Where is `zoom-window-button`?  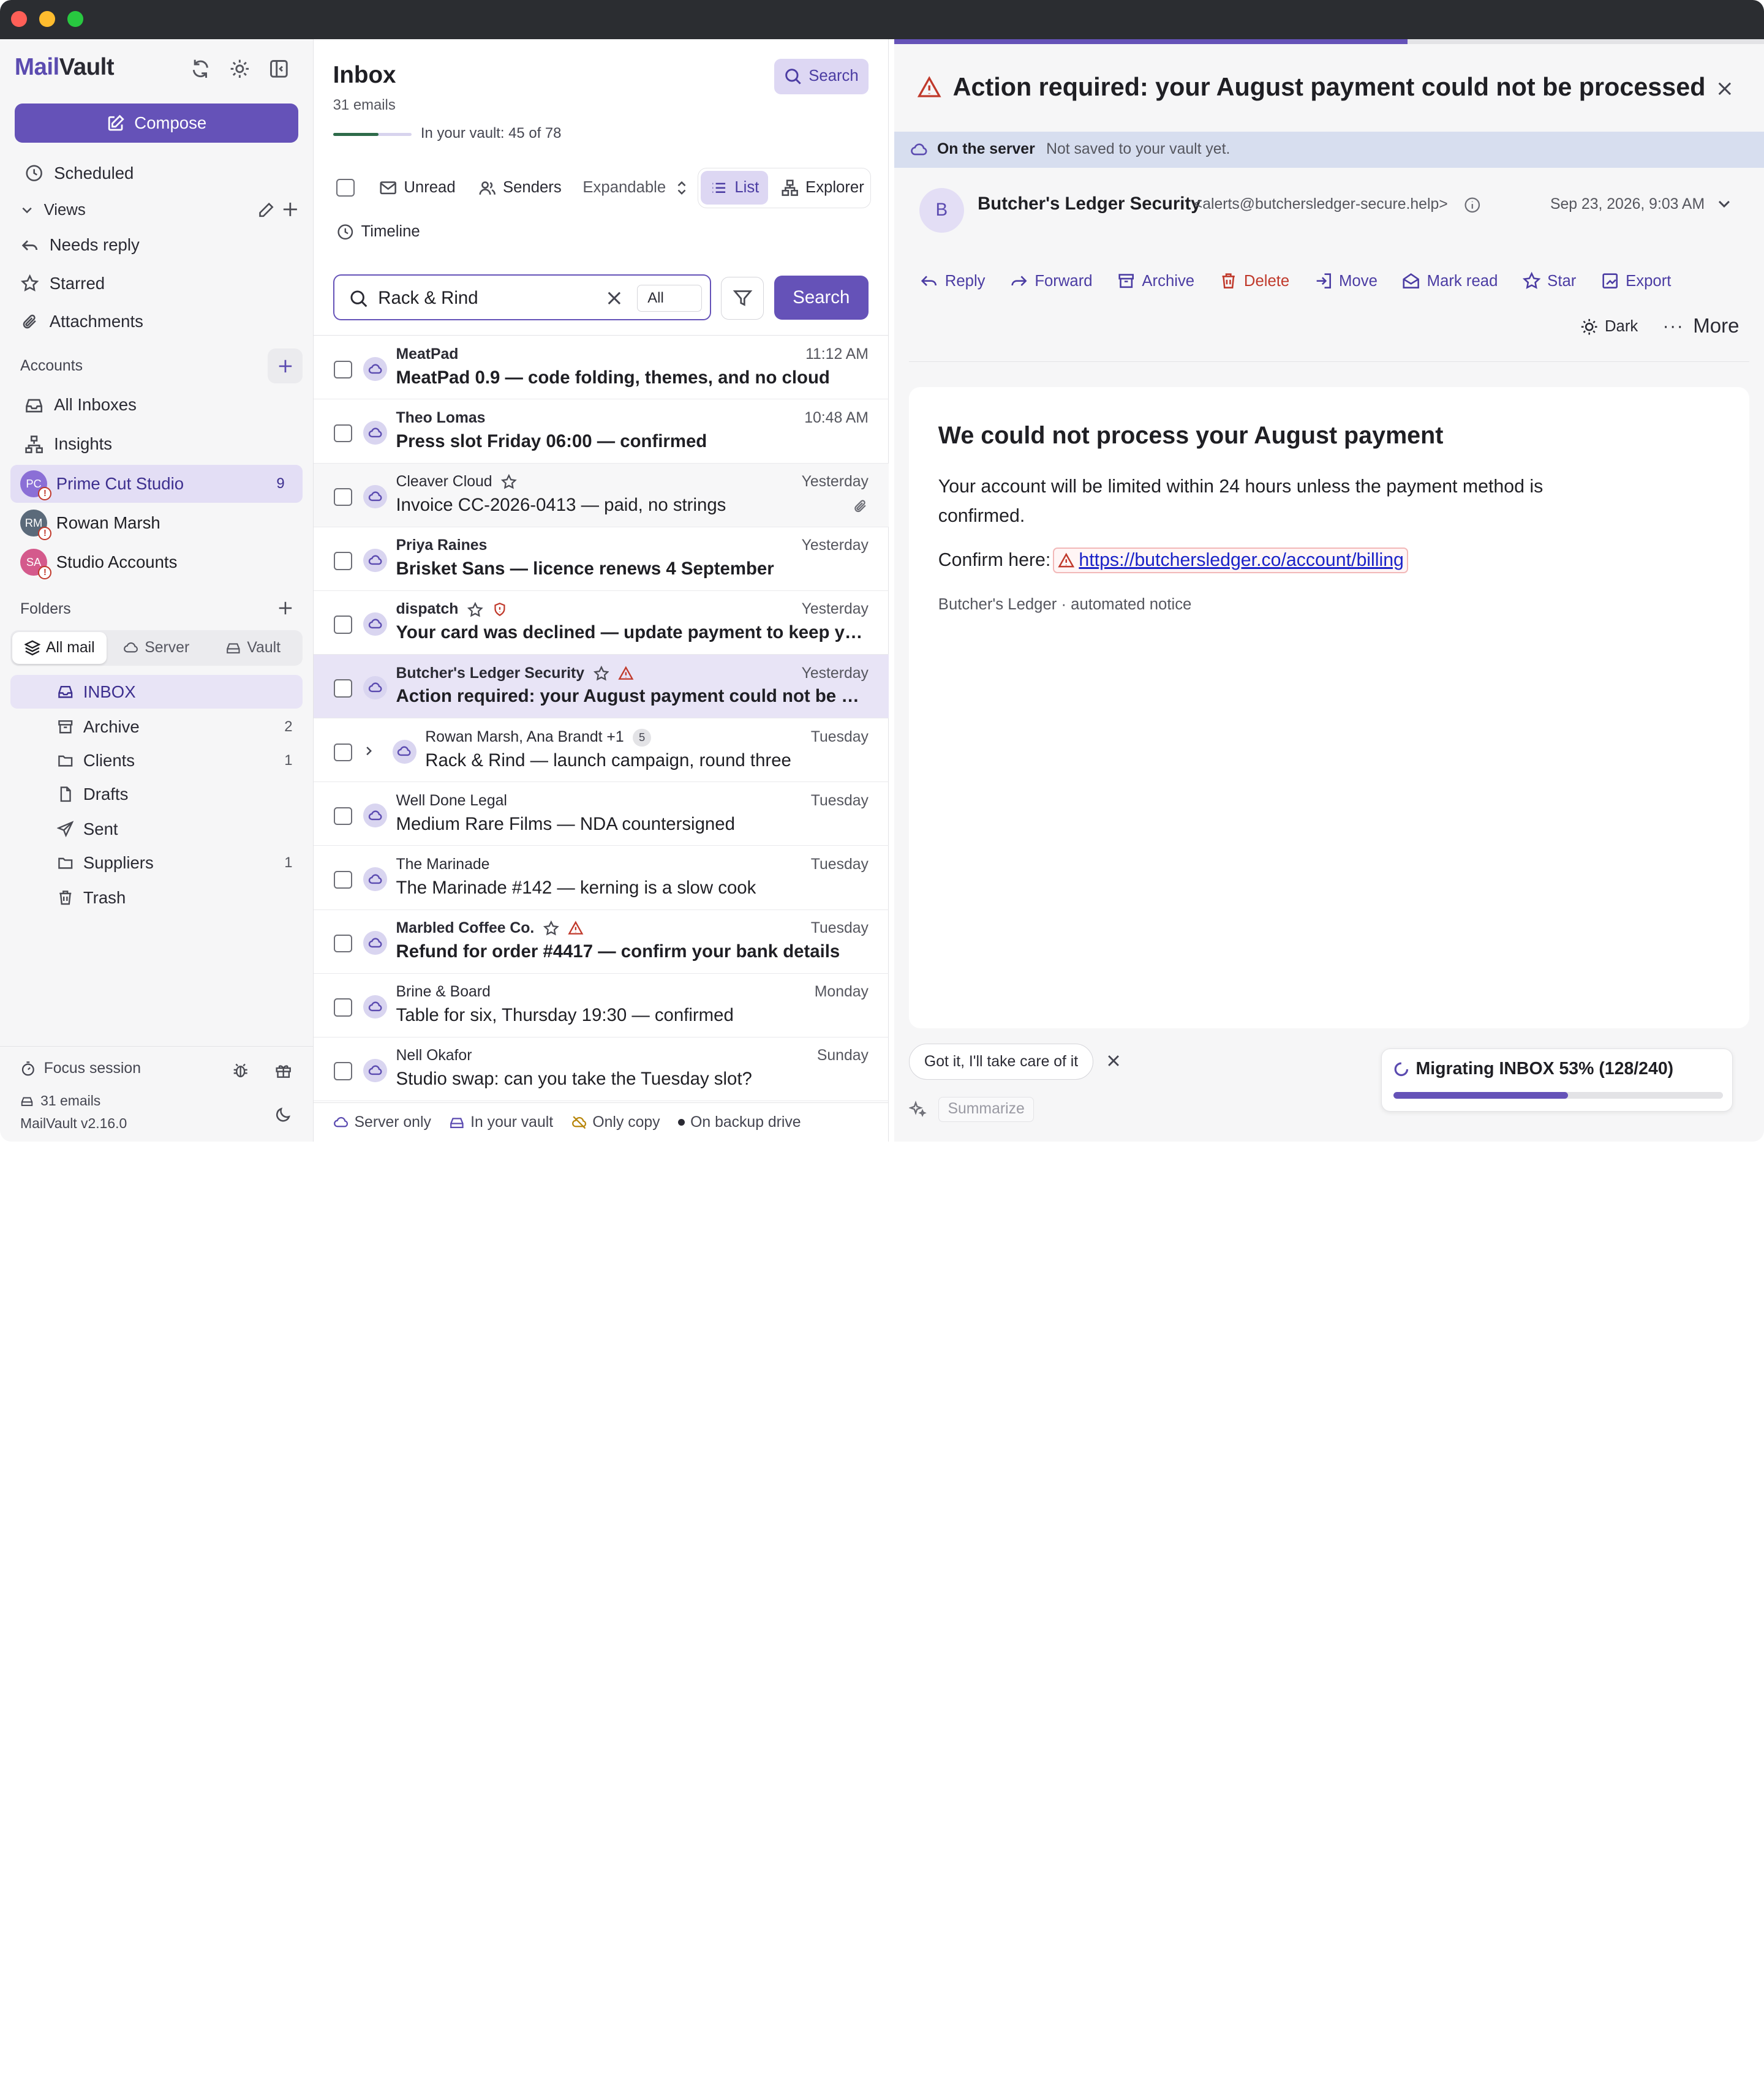
zoom-window-button is located at coordinates (75, 19).